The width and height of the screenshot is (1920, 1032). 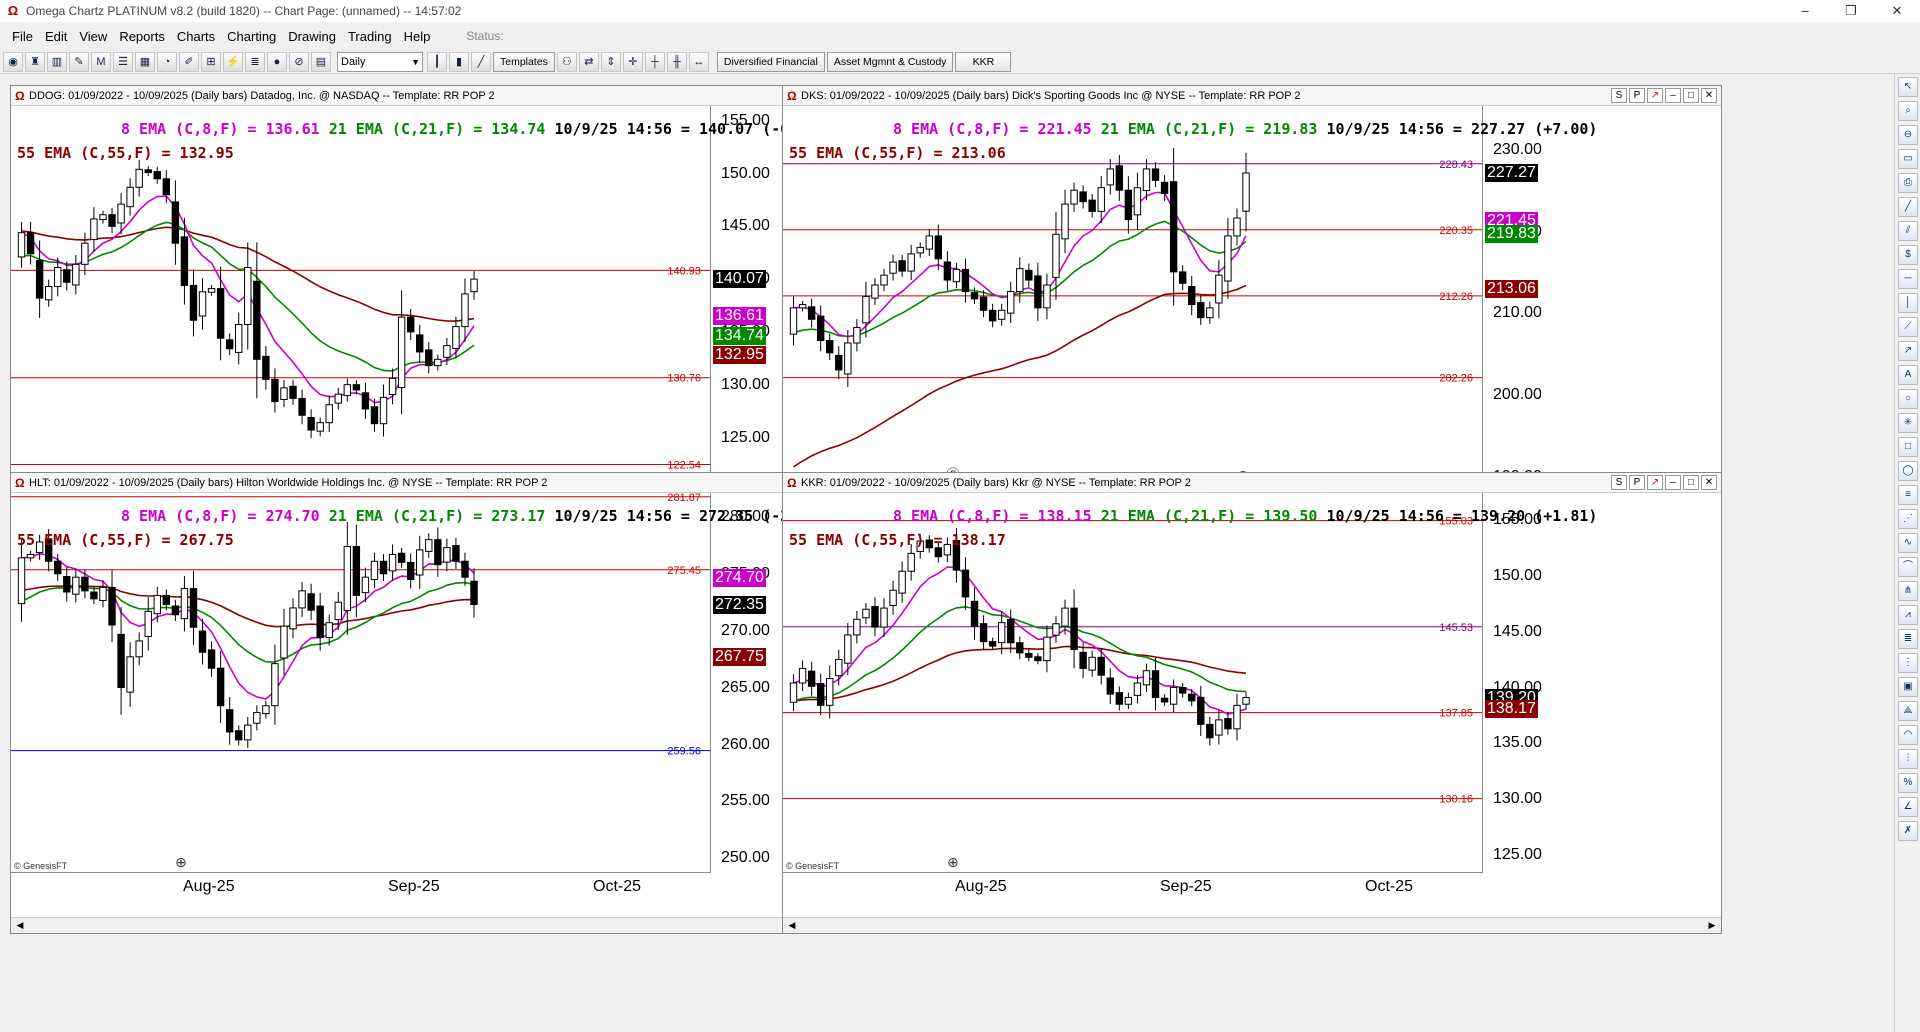 What do you see at coordinates (1908, 495) in the screenshot?
I see `fib-icon: ≡` at bounding box center [1908, 495].